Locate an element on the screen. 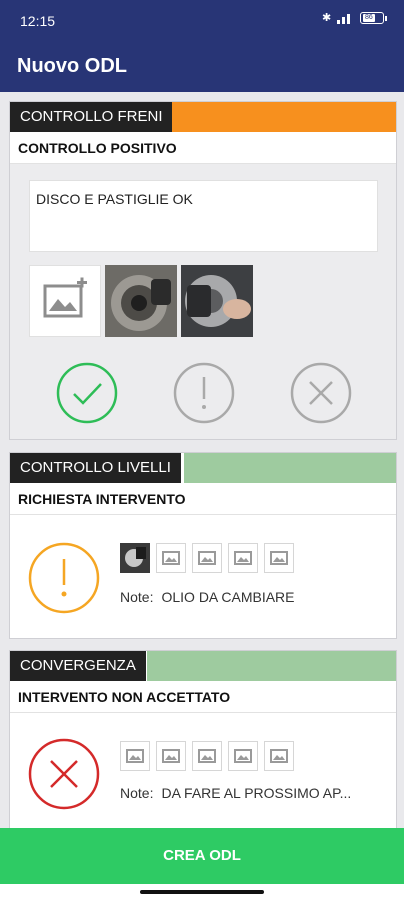 The height and width of the screenshot is (900, 404). battery-level: 86 is located at coordinates (369, 18).